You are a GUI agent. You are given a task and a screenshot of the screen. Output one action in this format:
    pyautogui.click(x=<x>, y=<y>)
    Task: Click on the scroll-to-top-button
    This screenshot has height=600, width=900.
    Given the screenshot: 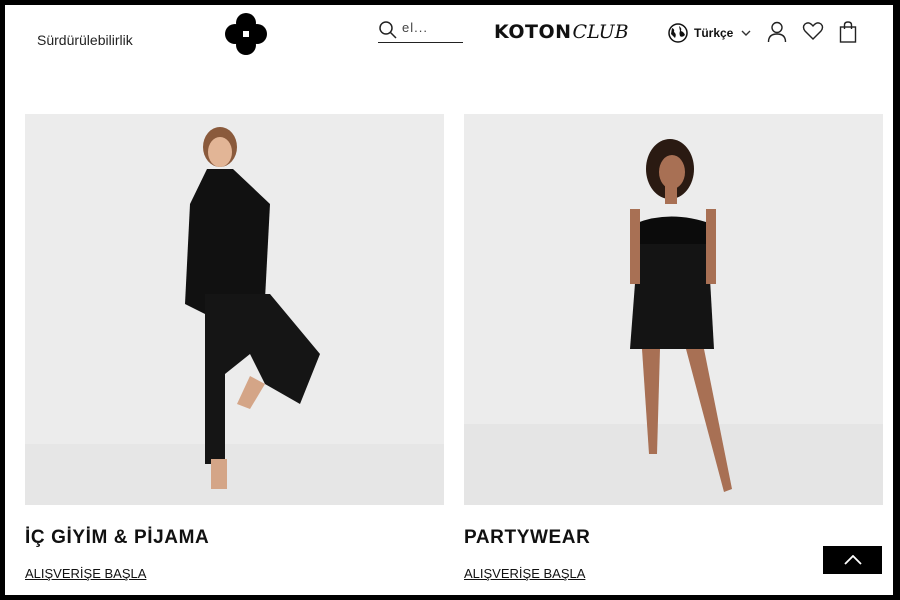 What is the action you would take?
    pyautogui.click(x=852, y=560)
    